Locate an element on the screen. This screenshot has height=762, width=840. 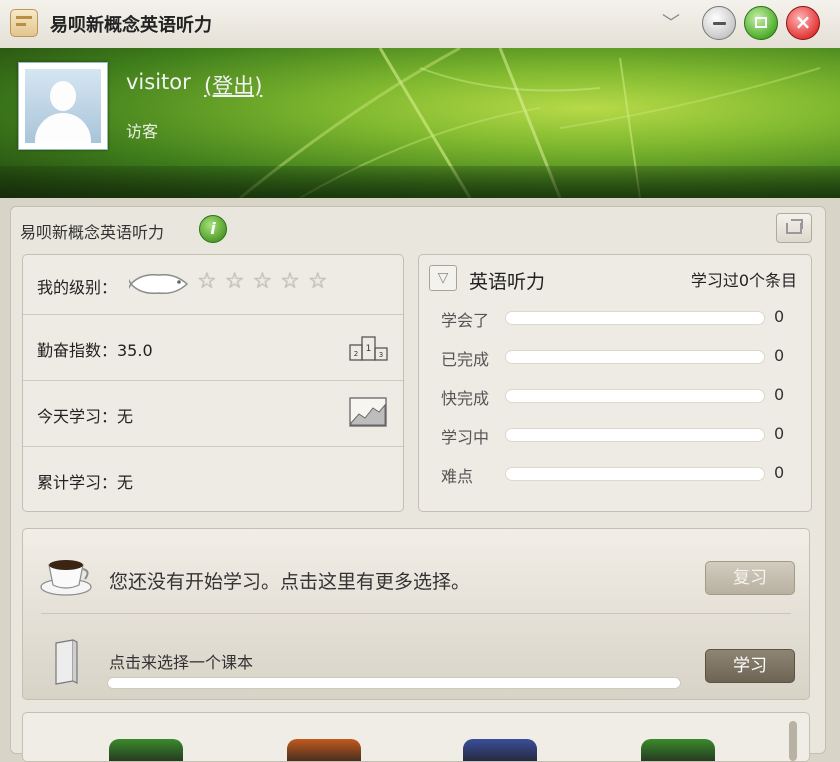
progress-label: 快完成 is located at coordinates (465, 398).